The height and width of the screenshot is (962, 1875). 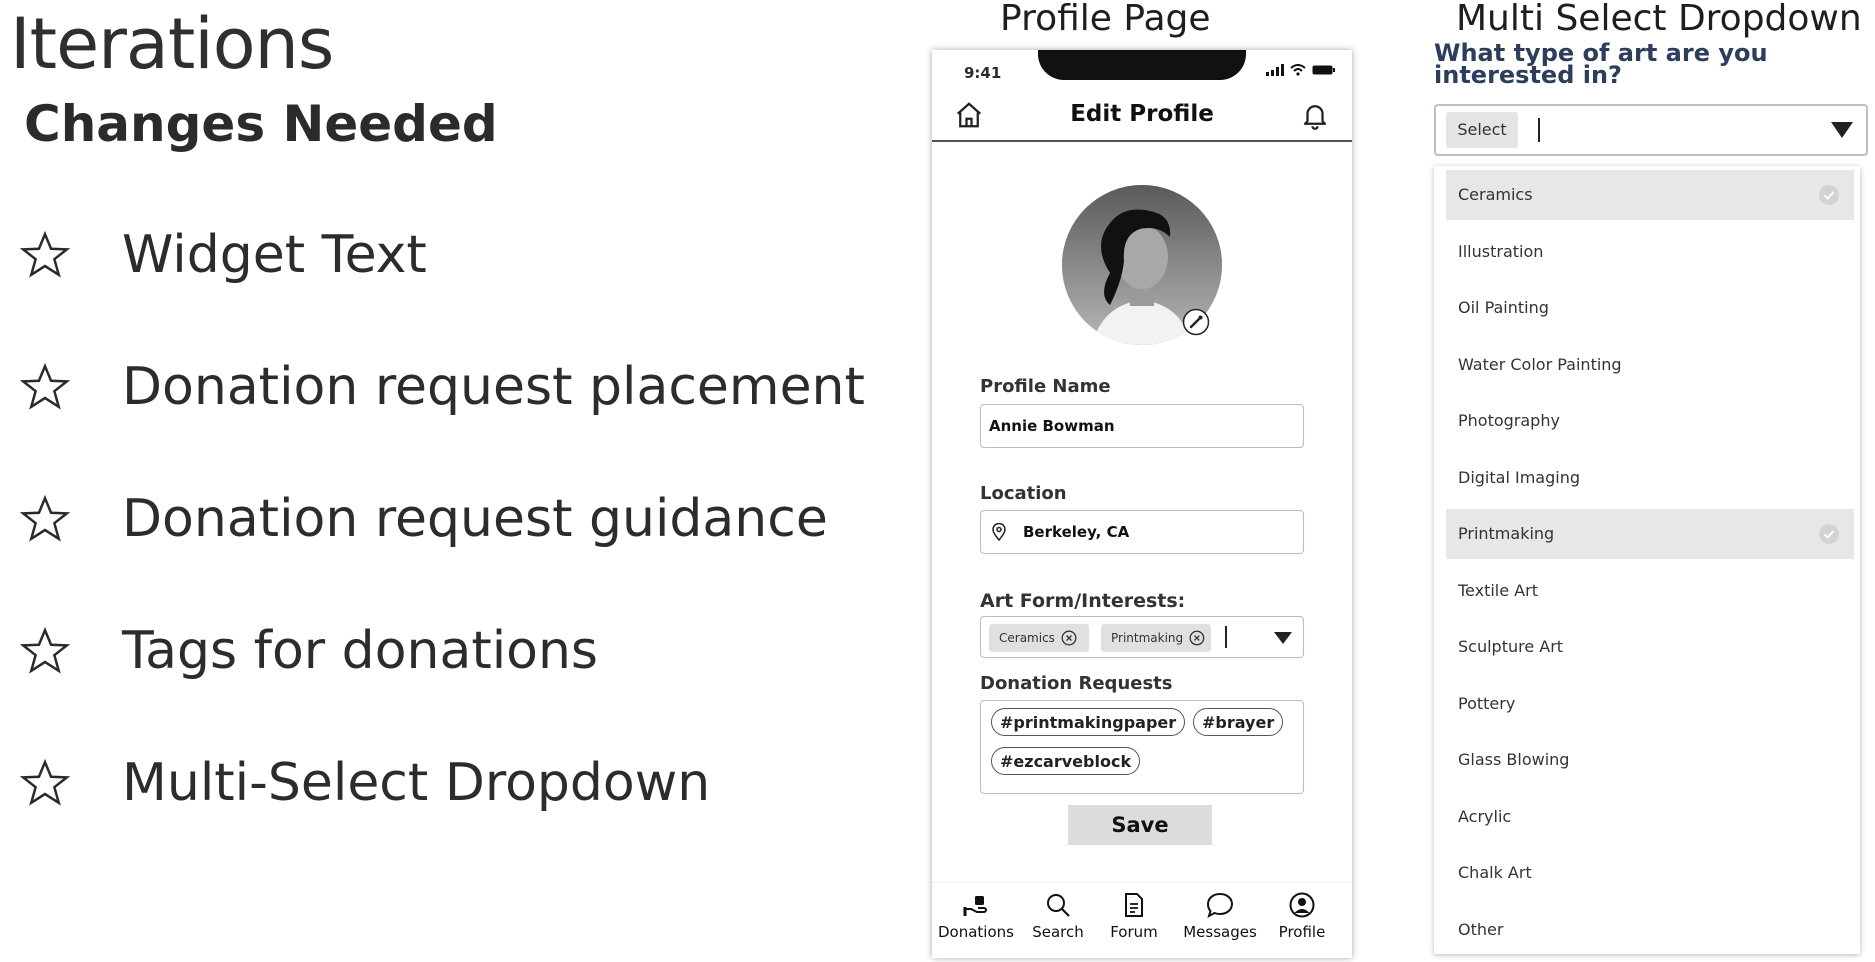 I want to click on option-label: Printmaking, so click(x=1506, y=533).